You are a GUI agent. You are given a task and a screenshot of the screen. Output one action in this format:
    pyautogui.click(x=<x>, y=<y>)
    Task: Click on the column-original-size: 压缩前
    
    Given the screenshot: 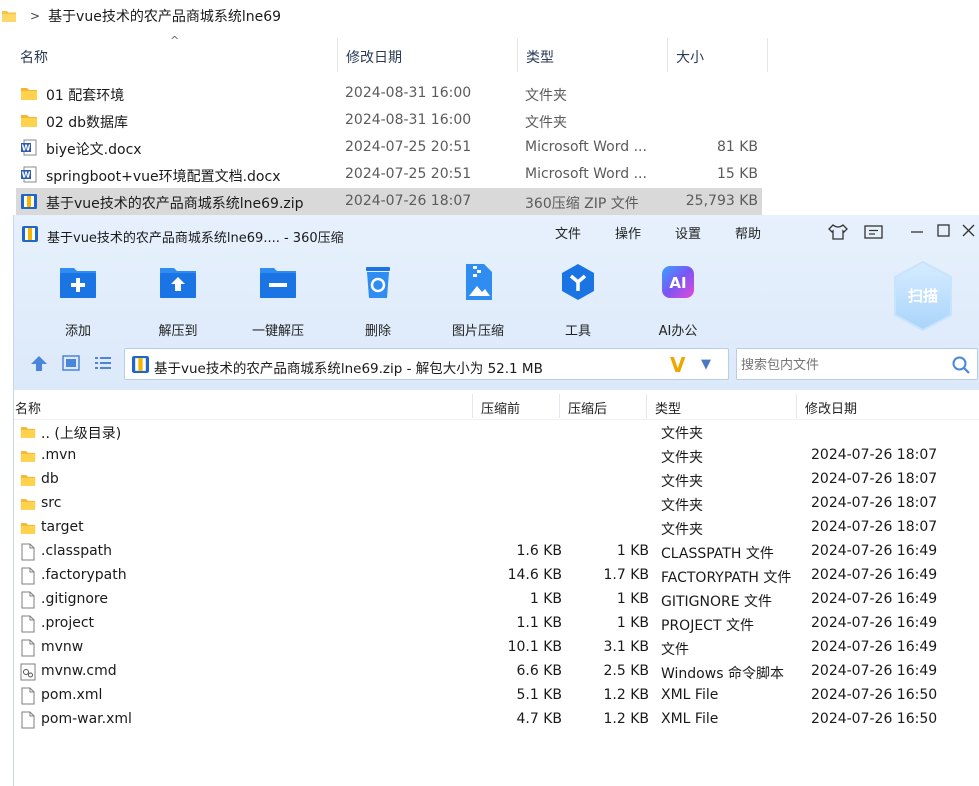 What is the action you would take?
    pyautogui.click(x=500, y=407)
    